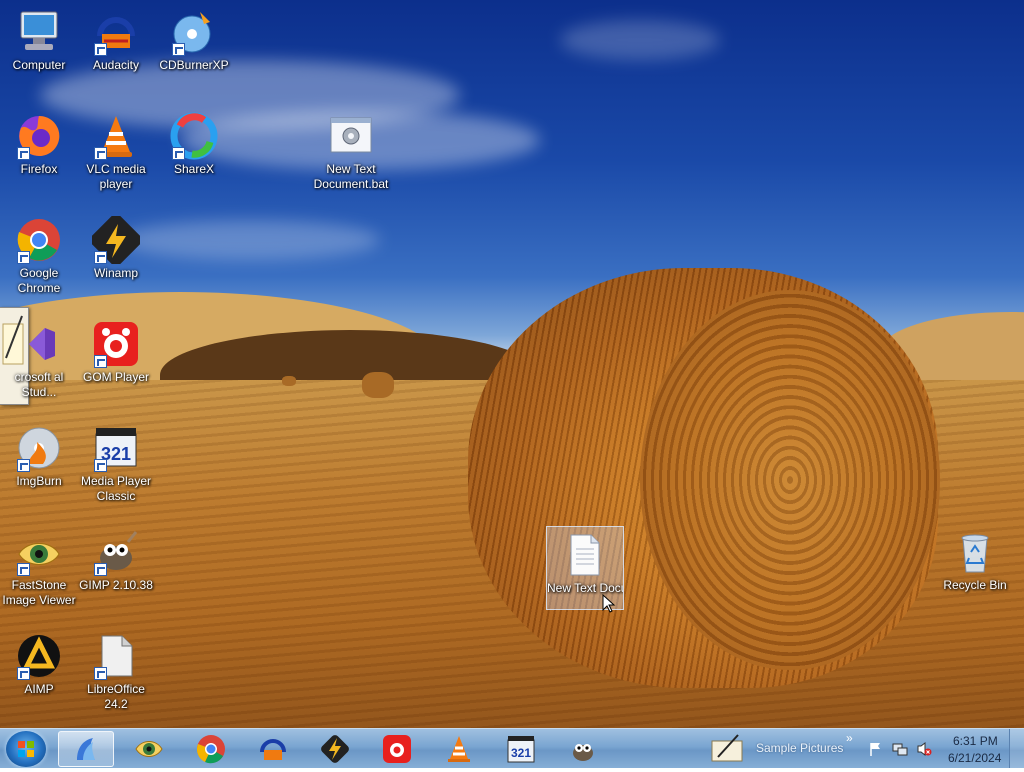 The image size is (1024, 772). What do you see at coordinates (116, 65) in the screenshot?
I see `desktop-icon-label: Audacity` at bounding box center [116, 65].